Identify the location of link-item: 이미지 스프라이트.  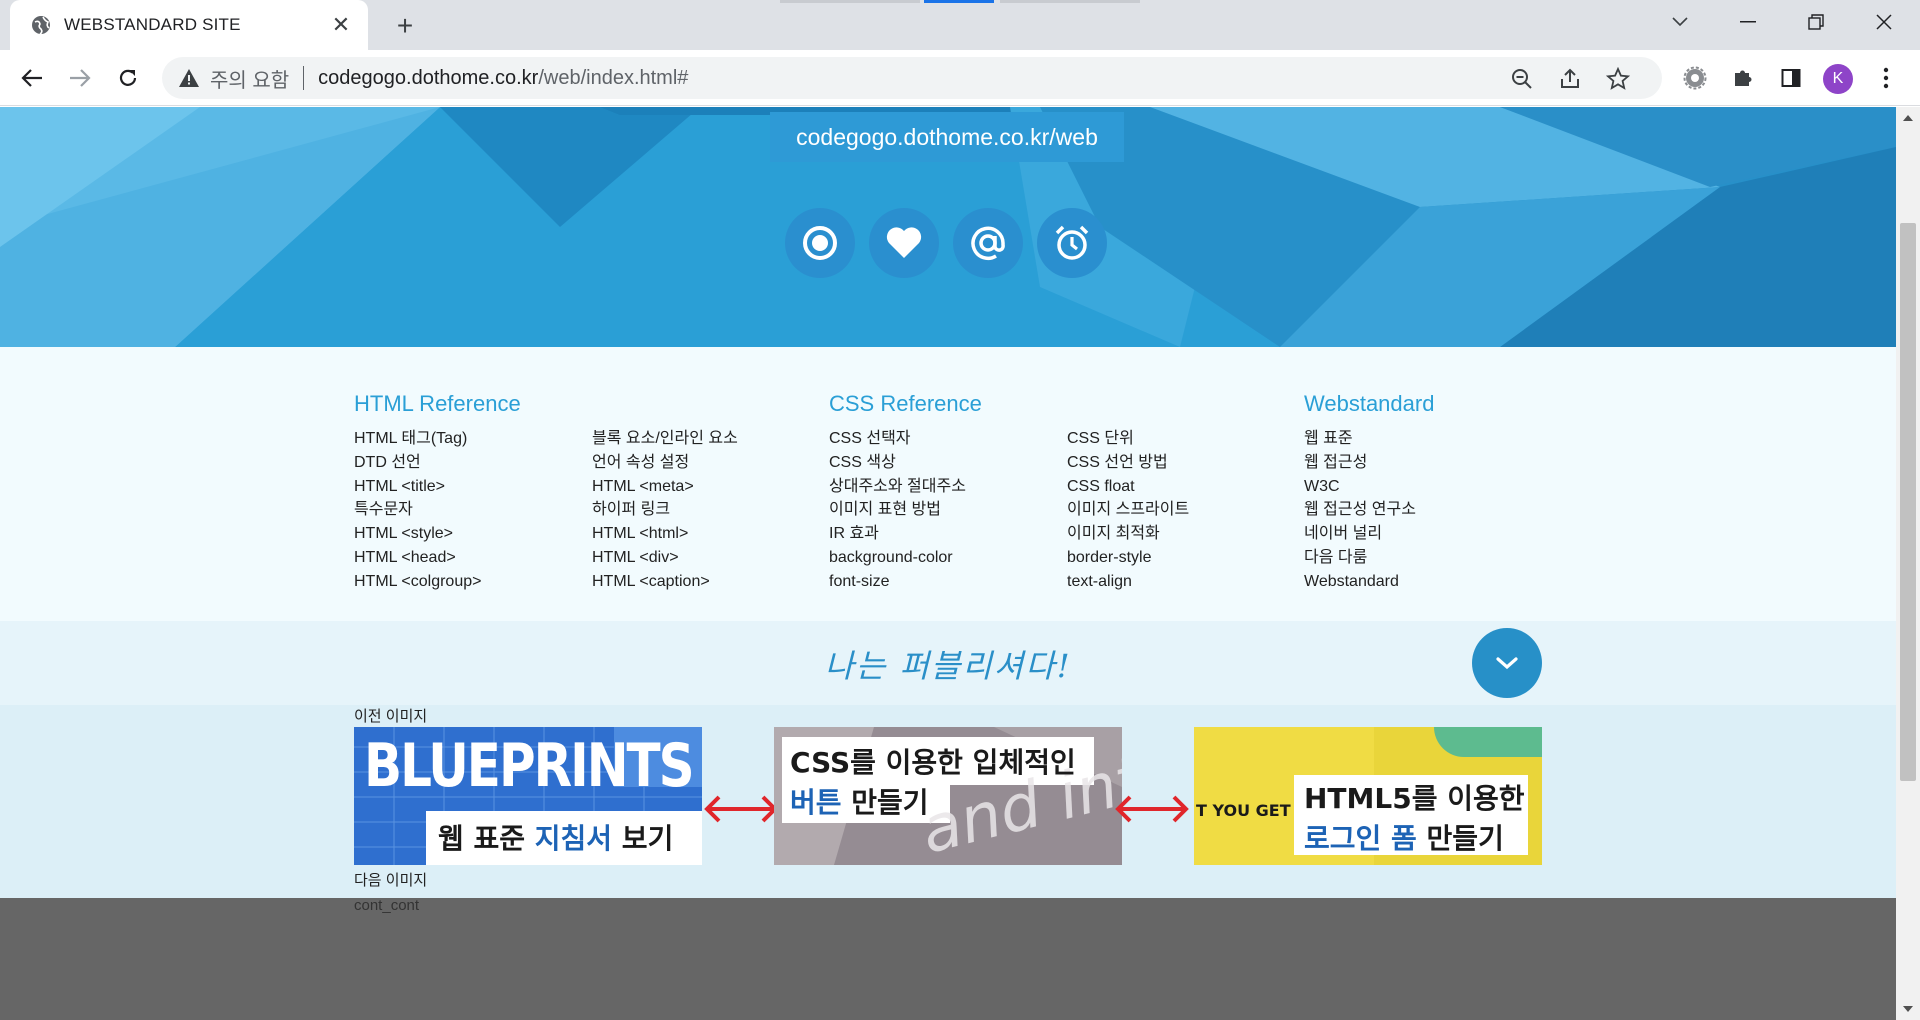
(1128, 510).